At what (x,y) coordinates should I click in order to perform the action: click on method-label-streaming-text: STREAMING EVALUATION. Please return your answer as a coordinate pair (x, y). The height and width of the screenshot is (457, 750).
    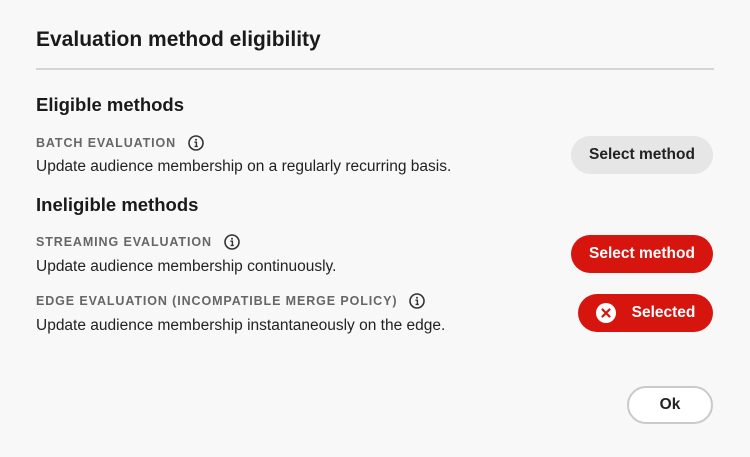
    Looking at the image, I should click on (124, 242).